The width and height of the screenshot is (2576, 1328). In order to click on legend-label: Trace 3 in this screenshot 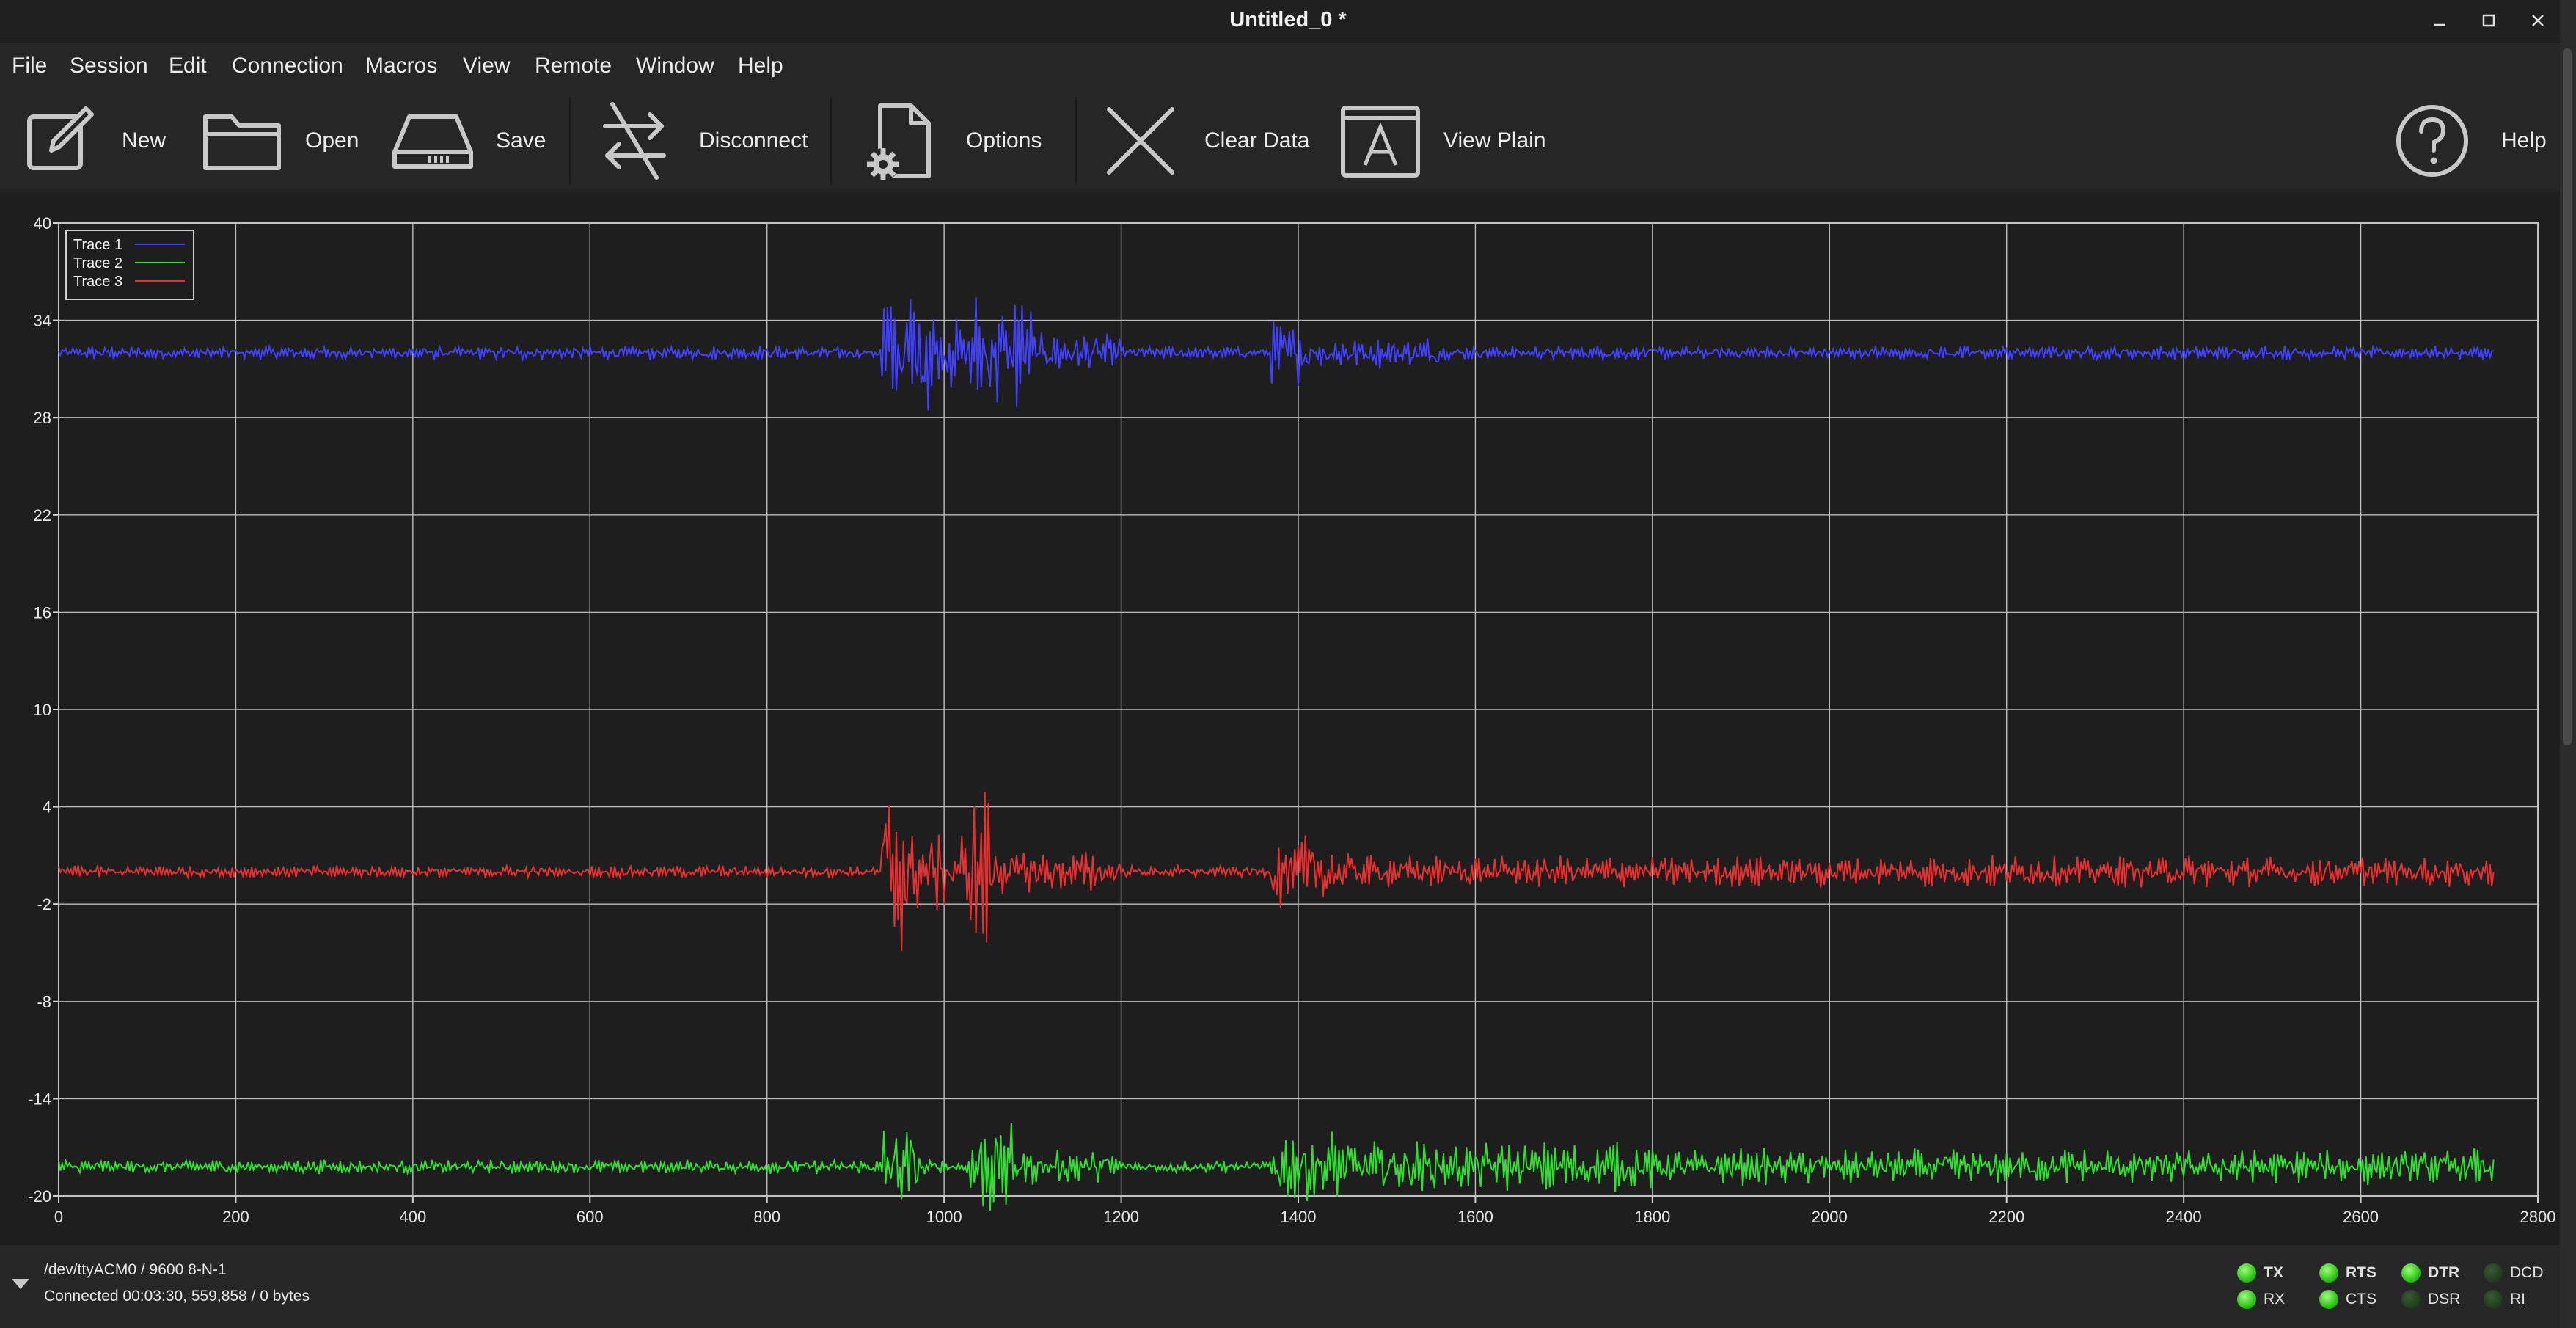, I will do `click(97, 282)`.